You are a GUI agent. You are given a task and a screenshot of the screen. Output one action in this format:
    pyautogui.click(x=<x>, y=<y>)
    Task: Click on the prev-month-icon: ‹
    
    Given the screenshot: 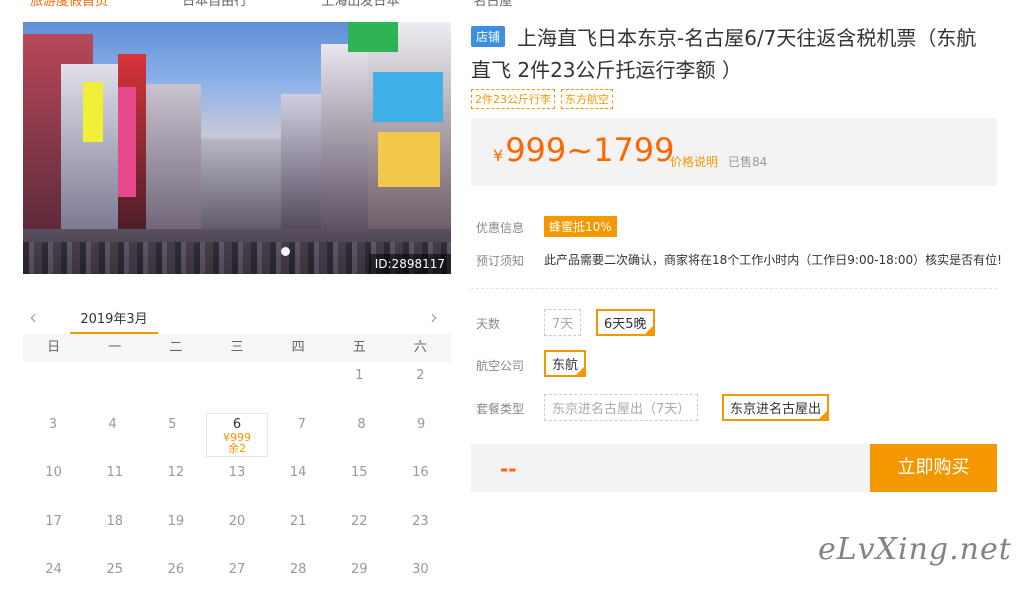 What is the action you would take?
    pyautogui.click(x=33, y=317)
    